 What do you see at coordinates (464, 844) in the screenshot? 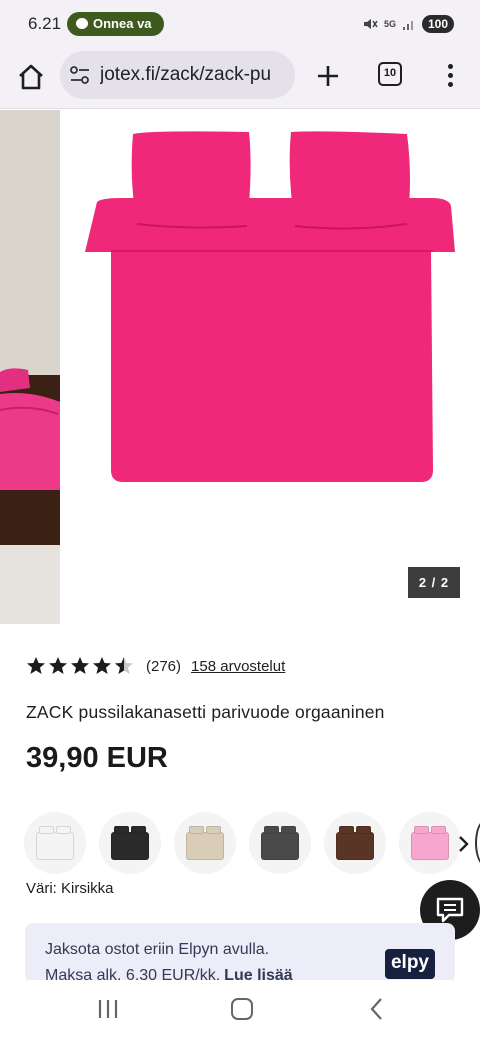
I see `chevron-right-icon` at bounding box center [464, 844].